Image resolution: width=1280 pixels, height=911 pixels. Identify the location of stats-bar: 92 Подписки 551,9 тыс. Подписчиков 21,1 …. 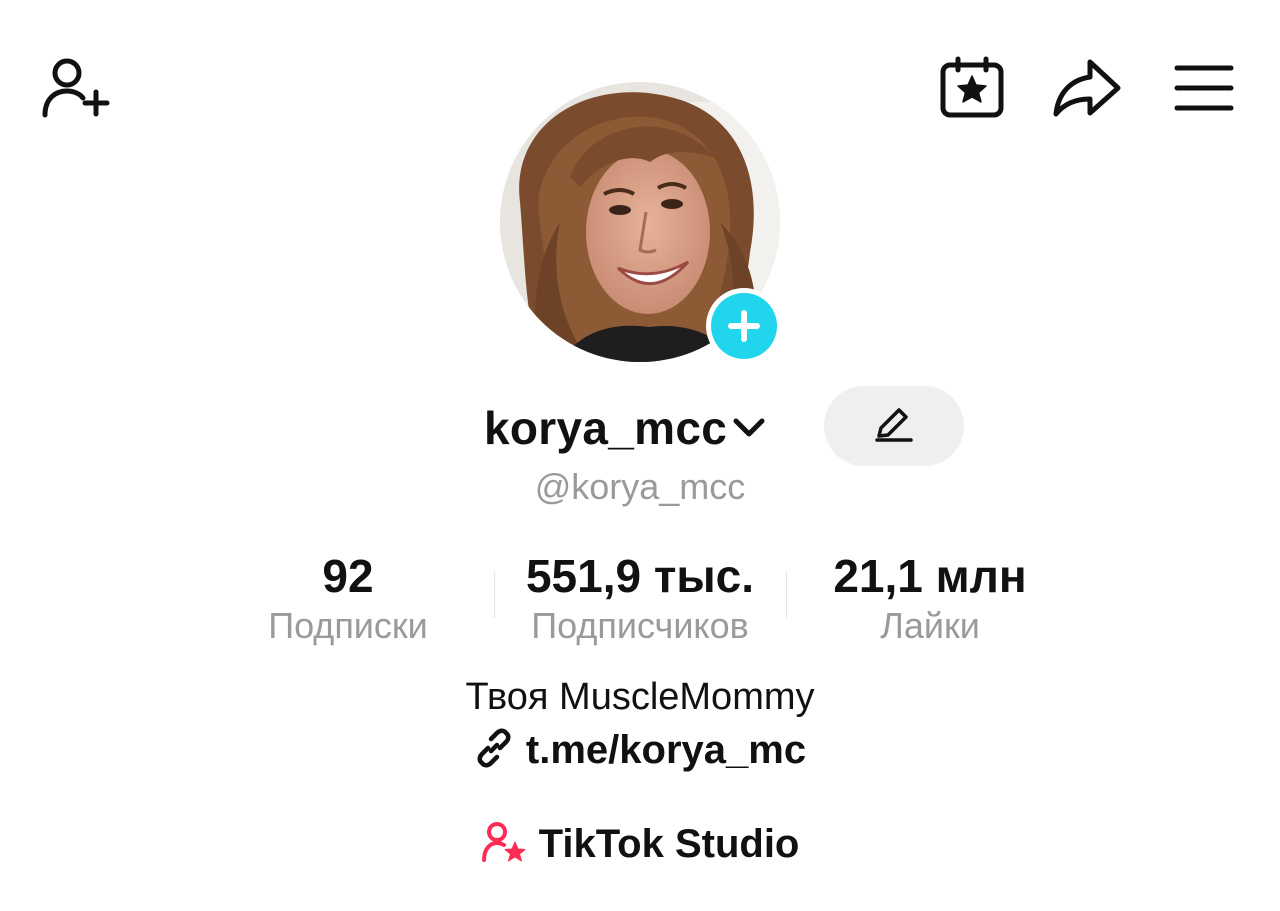
(640, 598).